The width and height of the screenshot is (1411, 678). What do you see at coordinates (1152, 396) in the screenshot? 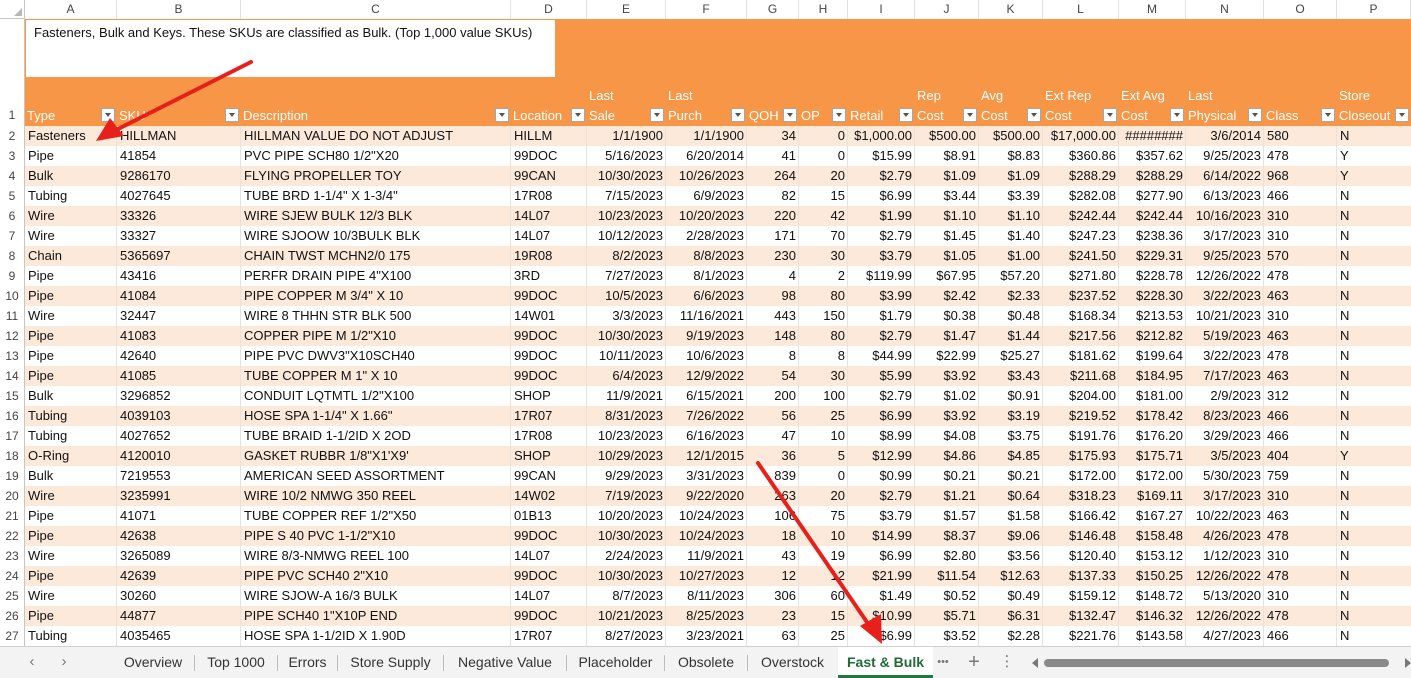
I see `cell-m: $181.00` at bounding box center [1152, 396].